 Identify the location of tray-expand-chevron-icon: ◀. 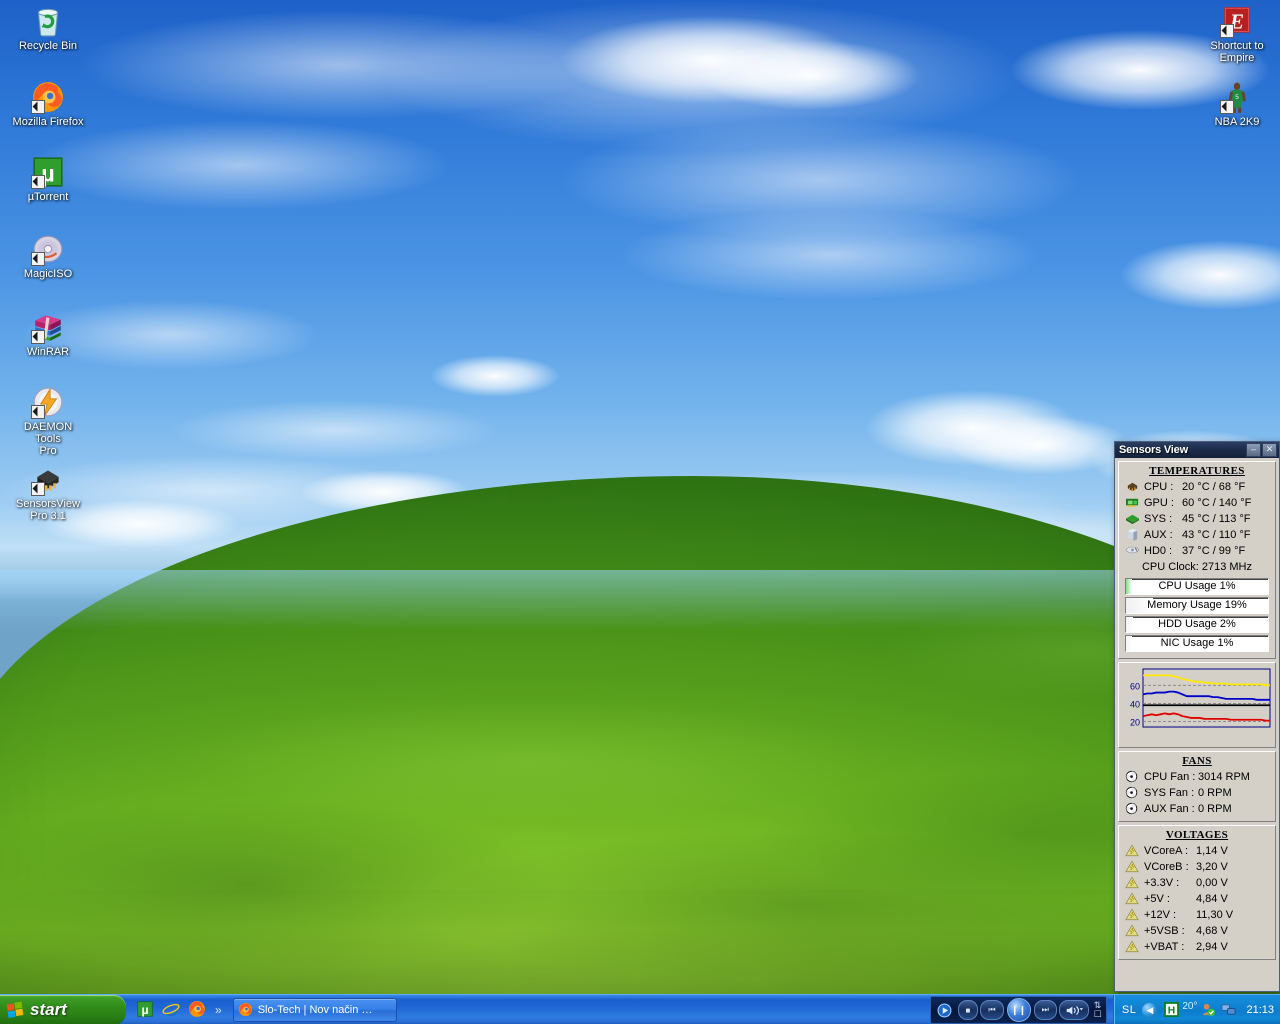
(1150, 1010).